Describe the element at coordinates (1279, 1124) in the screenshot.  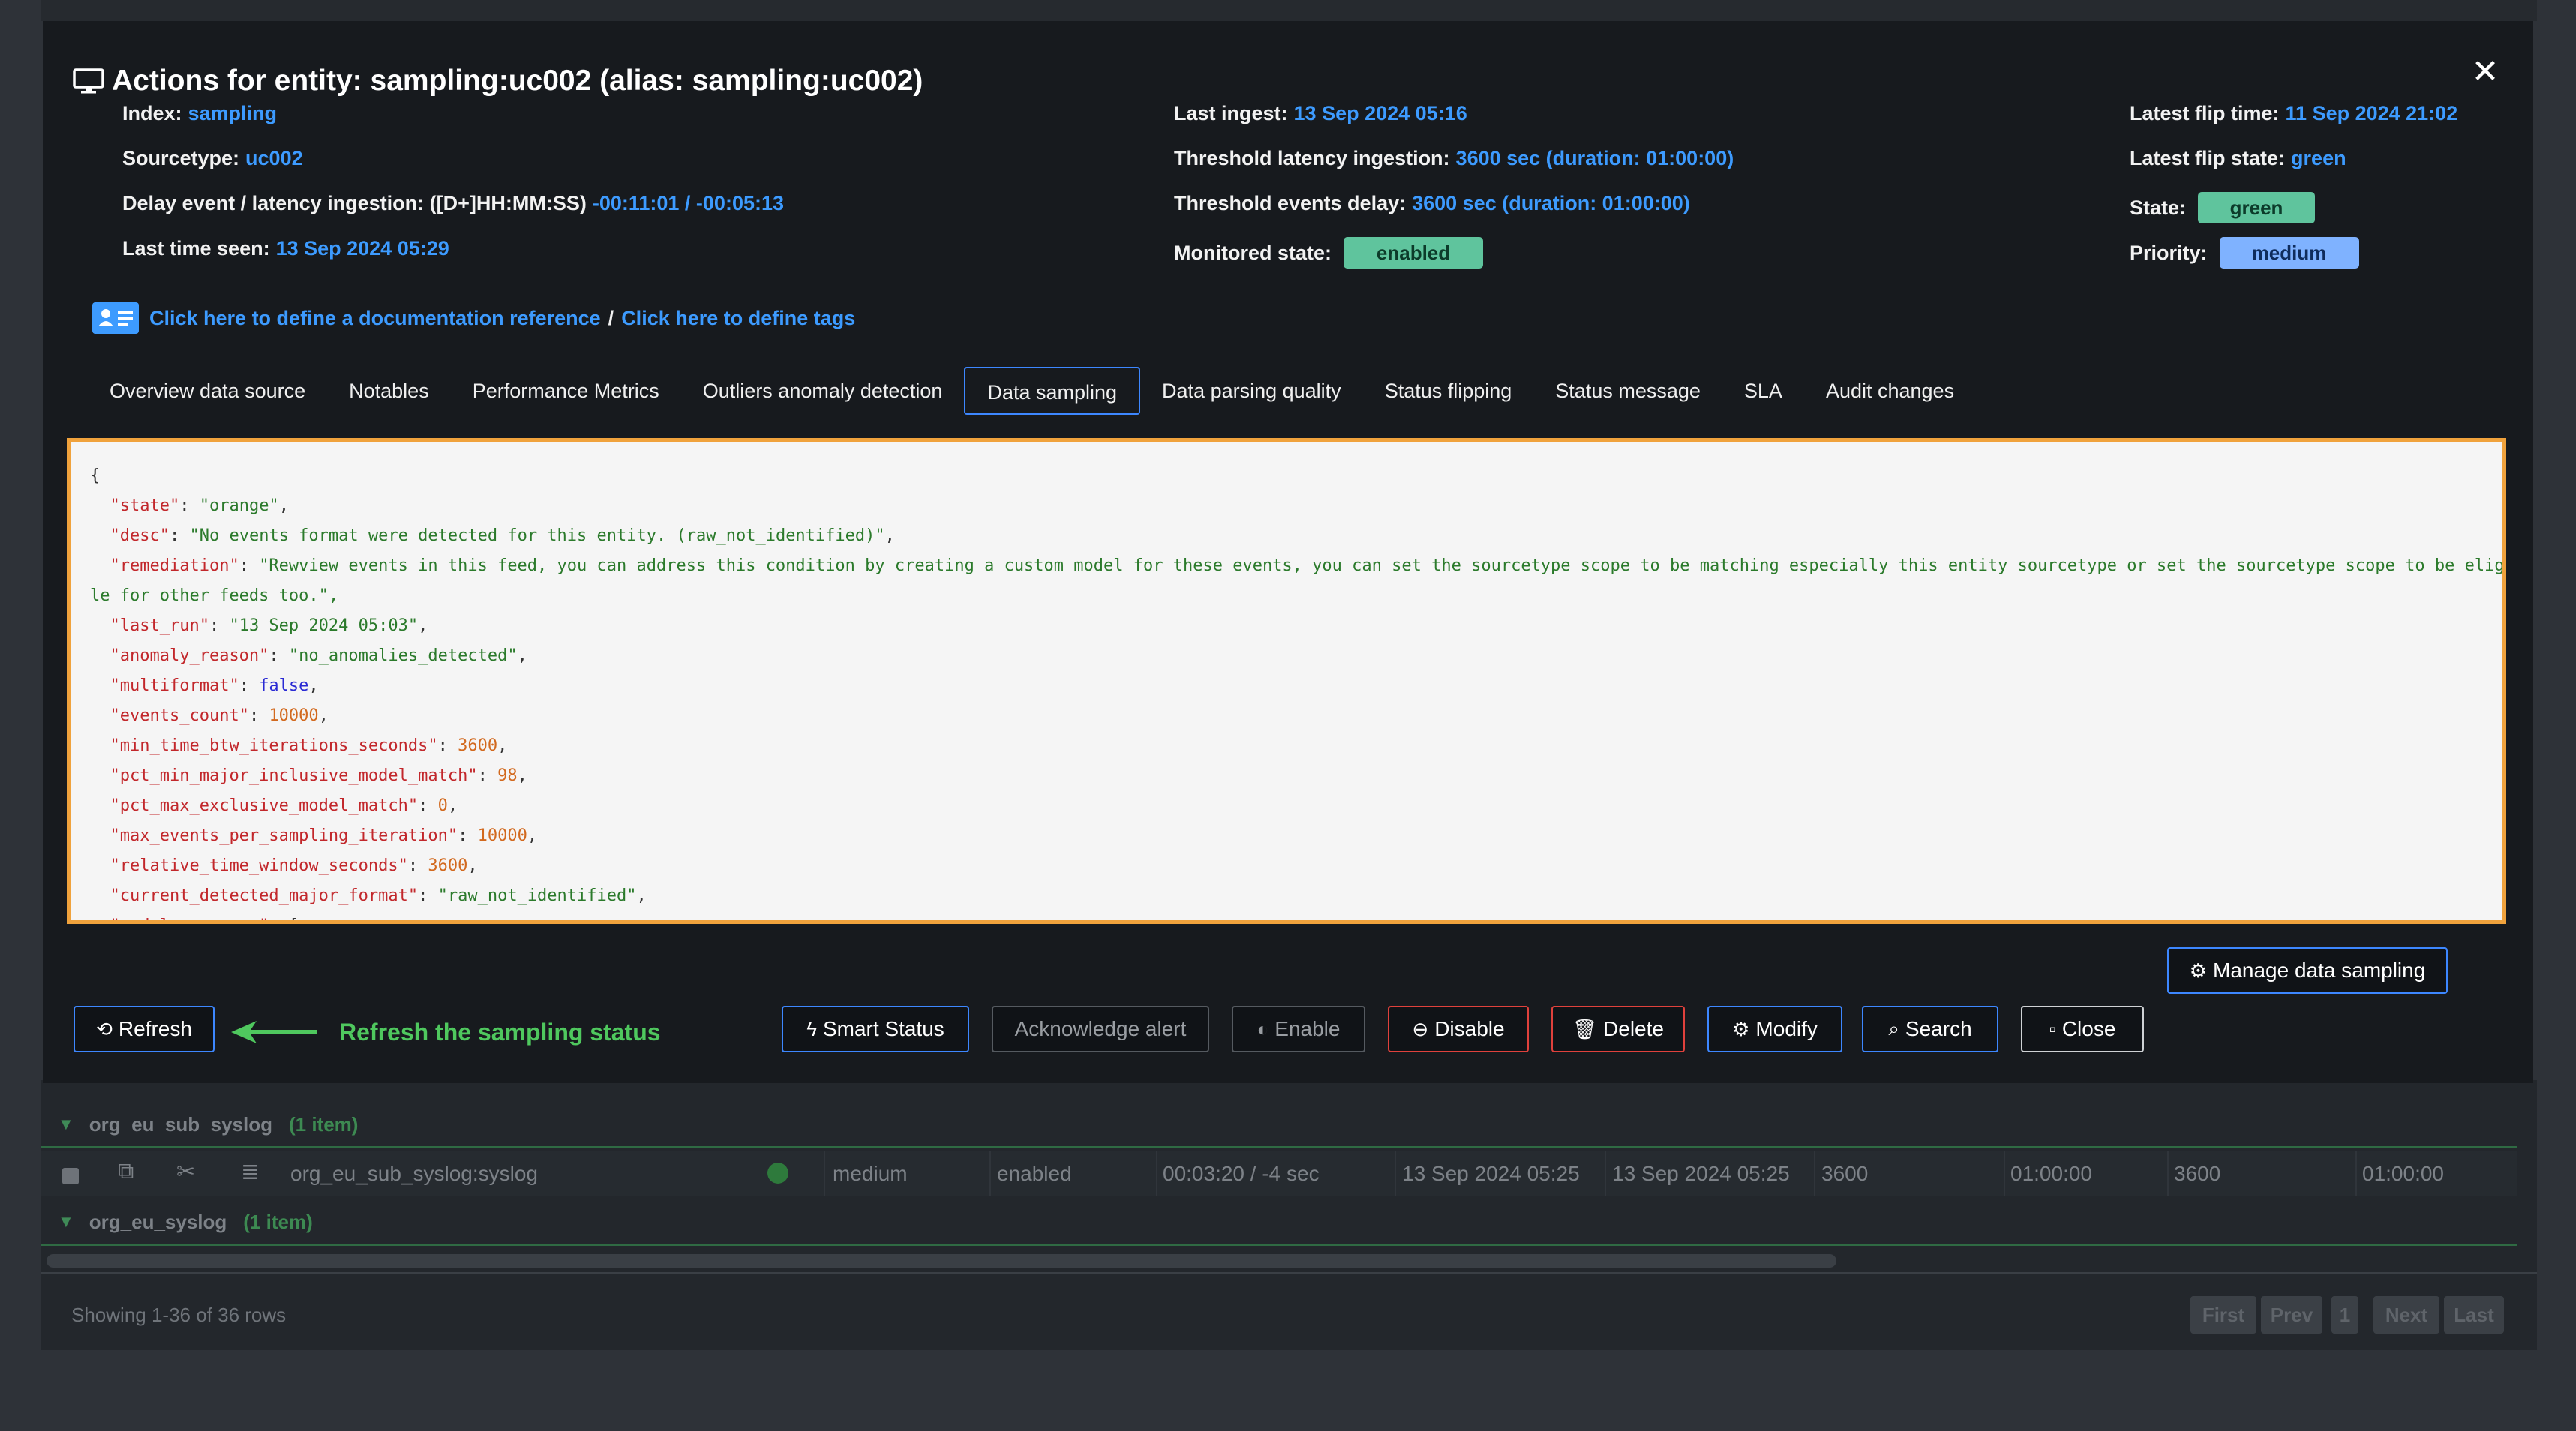
I see `group-row-org-eu-sub-syslog: ▼ org_eu_sub_syslog (1 item)` at that location.